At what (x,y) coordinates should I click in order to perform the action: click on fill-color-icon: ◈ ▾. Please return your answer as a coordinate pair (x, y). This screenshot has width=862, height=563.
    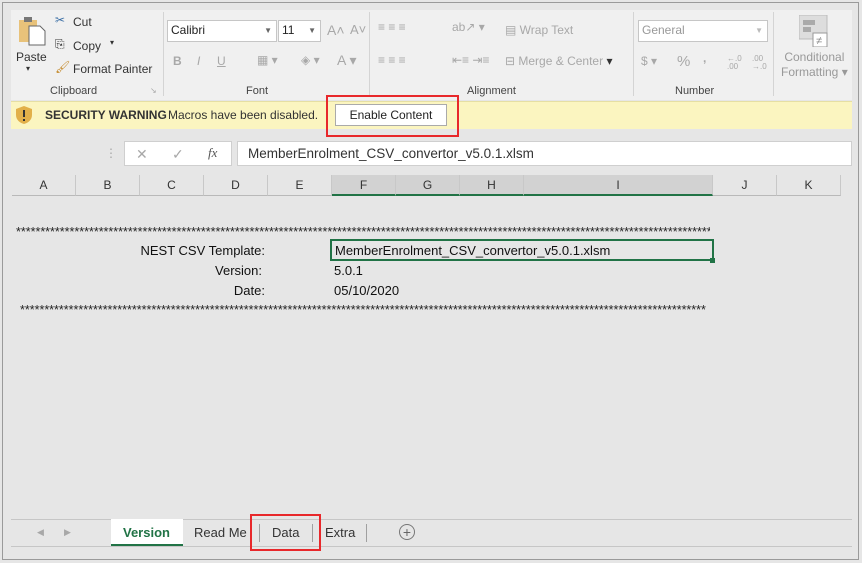
    Looking at the image, I should click on (310, 60).